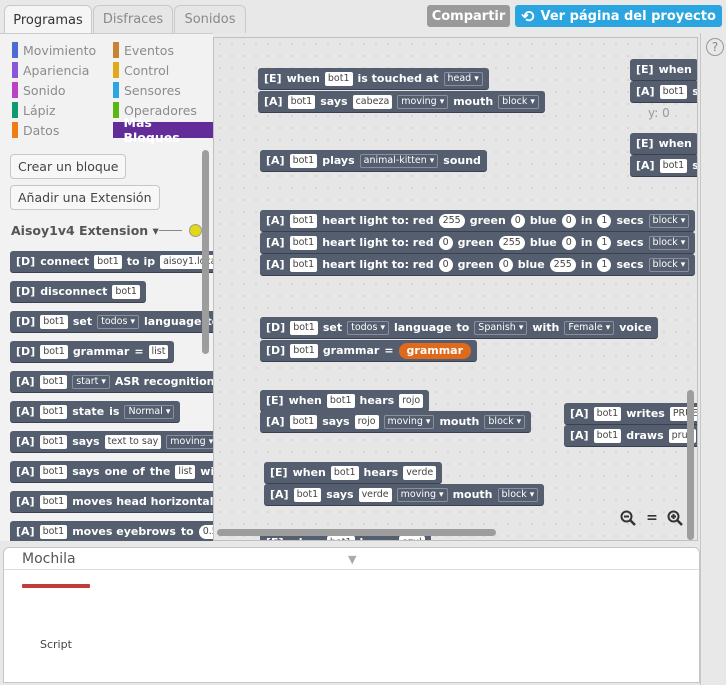 The width and height of the screenshot is (726, 685). I want to click on block-a: [A] bot1 writes PRUE, so click(630, 413).